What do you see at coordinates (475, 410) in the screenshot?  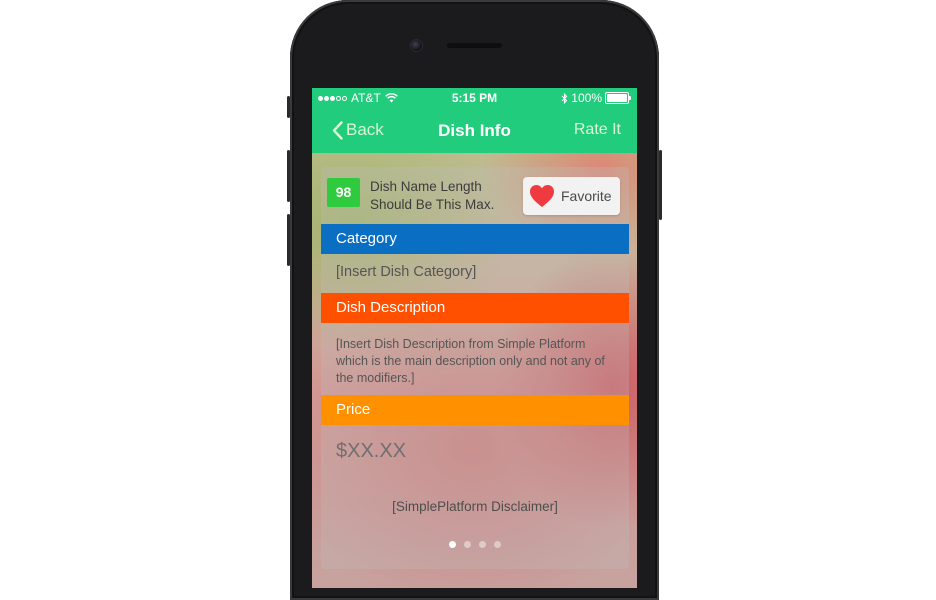 I see `price-header: Price` at bounding box center [475, 410].